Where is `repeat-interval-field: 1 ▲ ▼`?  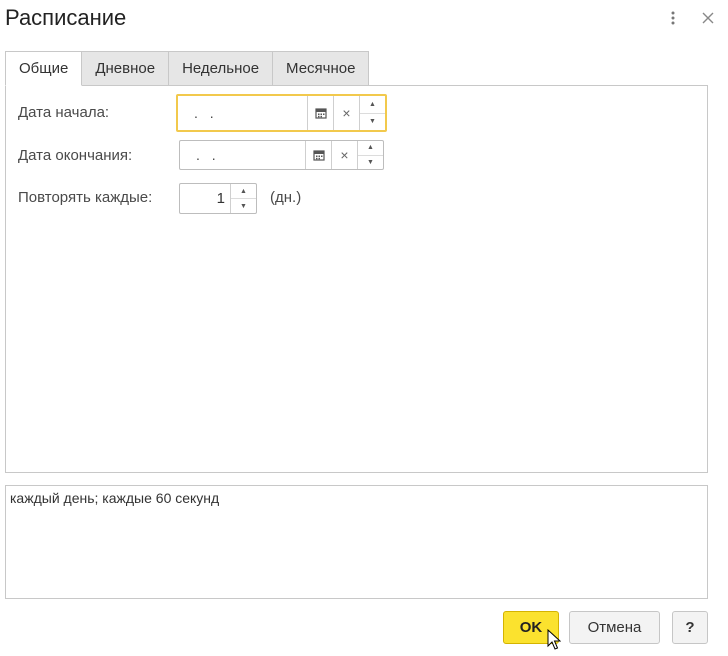
repeat-interval-field: 1 ▲ ▼ is located at coordinates (218, 198).